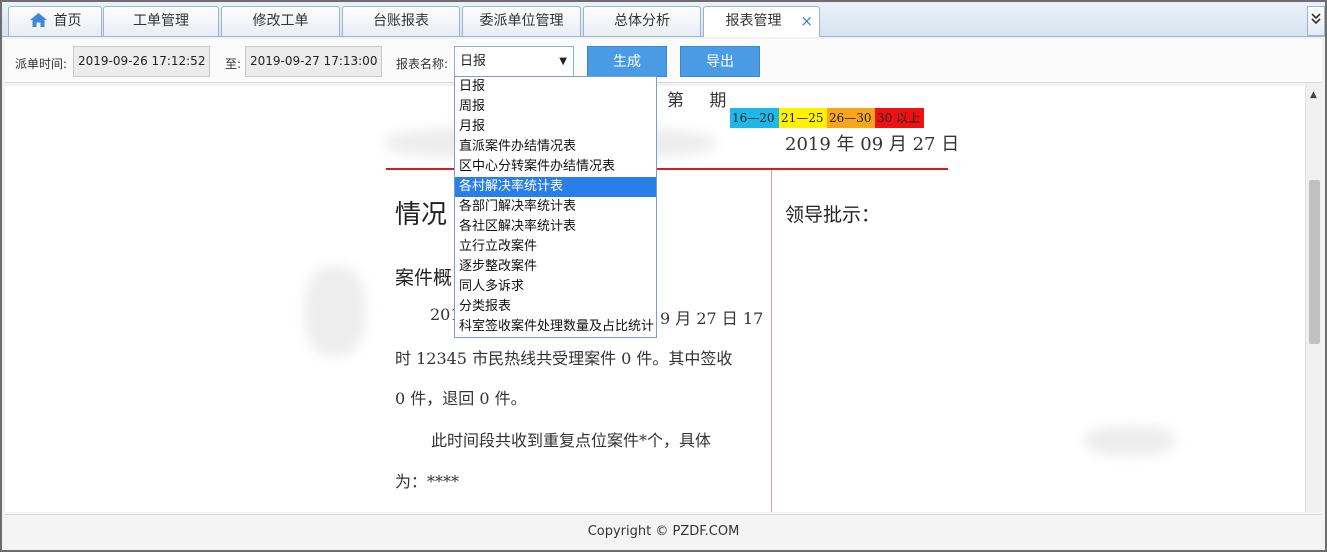 The width and height of the screenshot is (1327, 552). Describe the element at coordinates (563, 61) in the screenshot. I see `caret-down-icon: ▼` at that location.